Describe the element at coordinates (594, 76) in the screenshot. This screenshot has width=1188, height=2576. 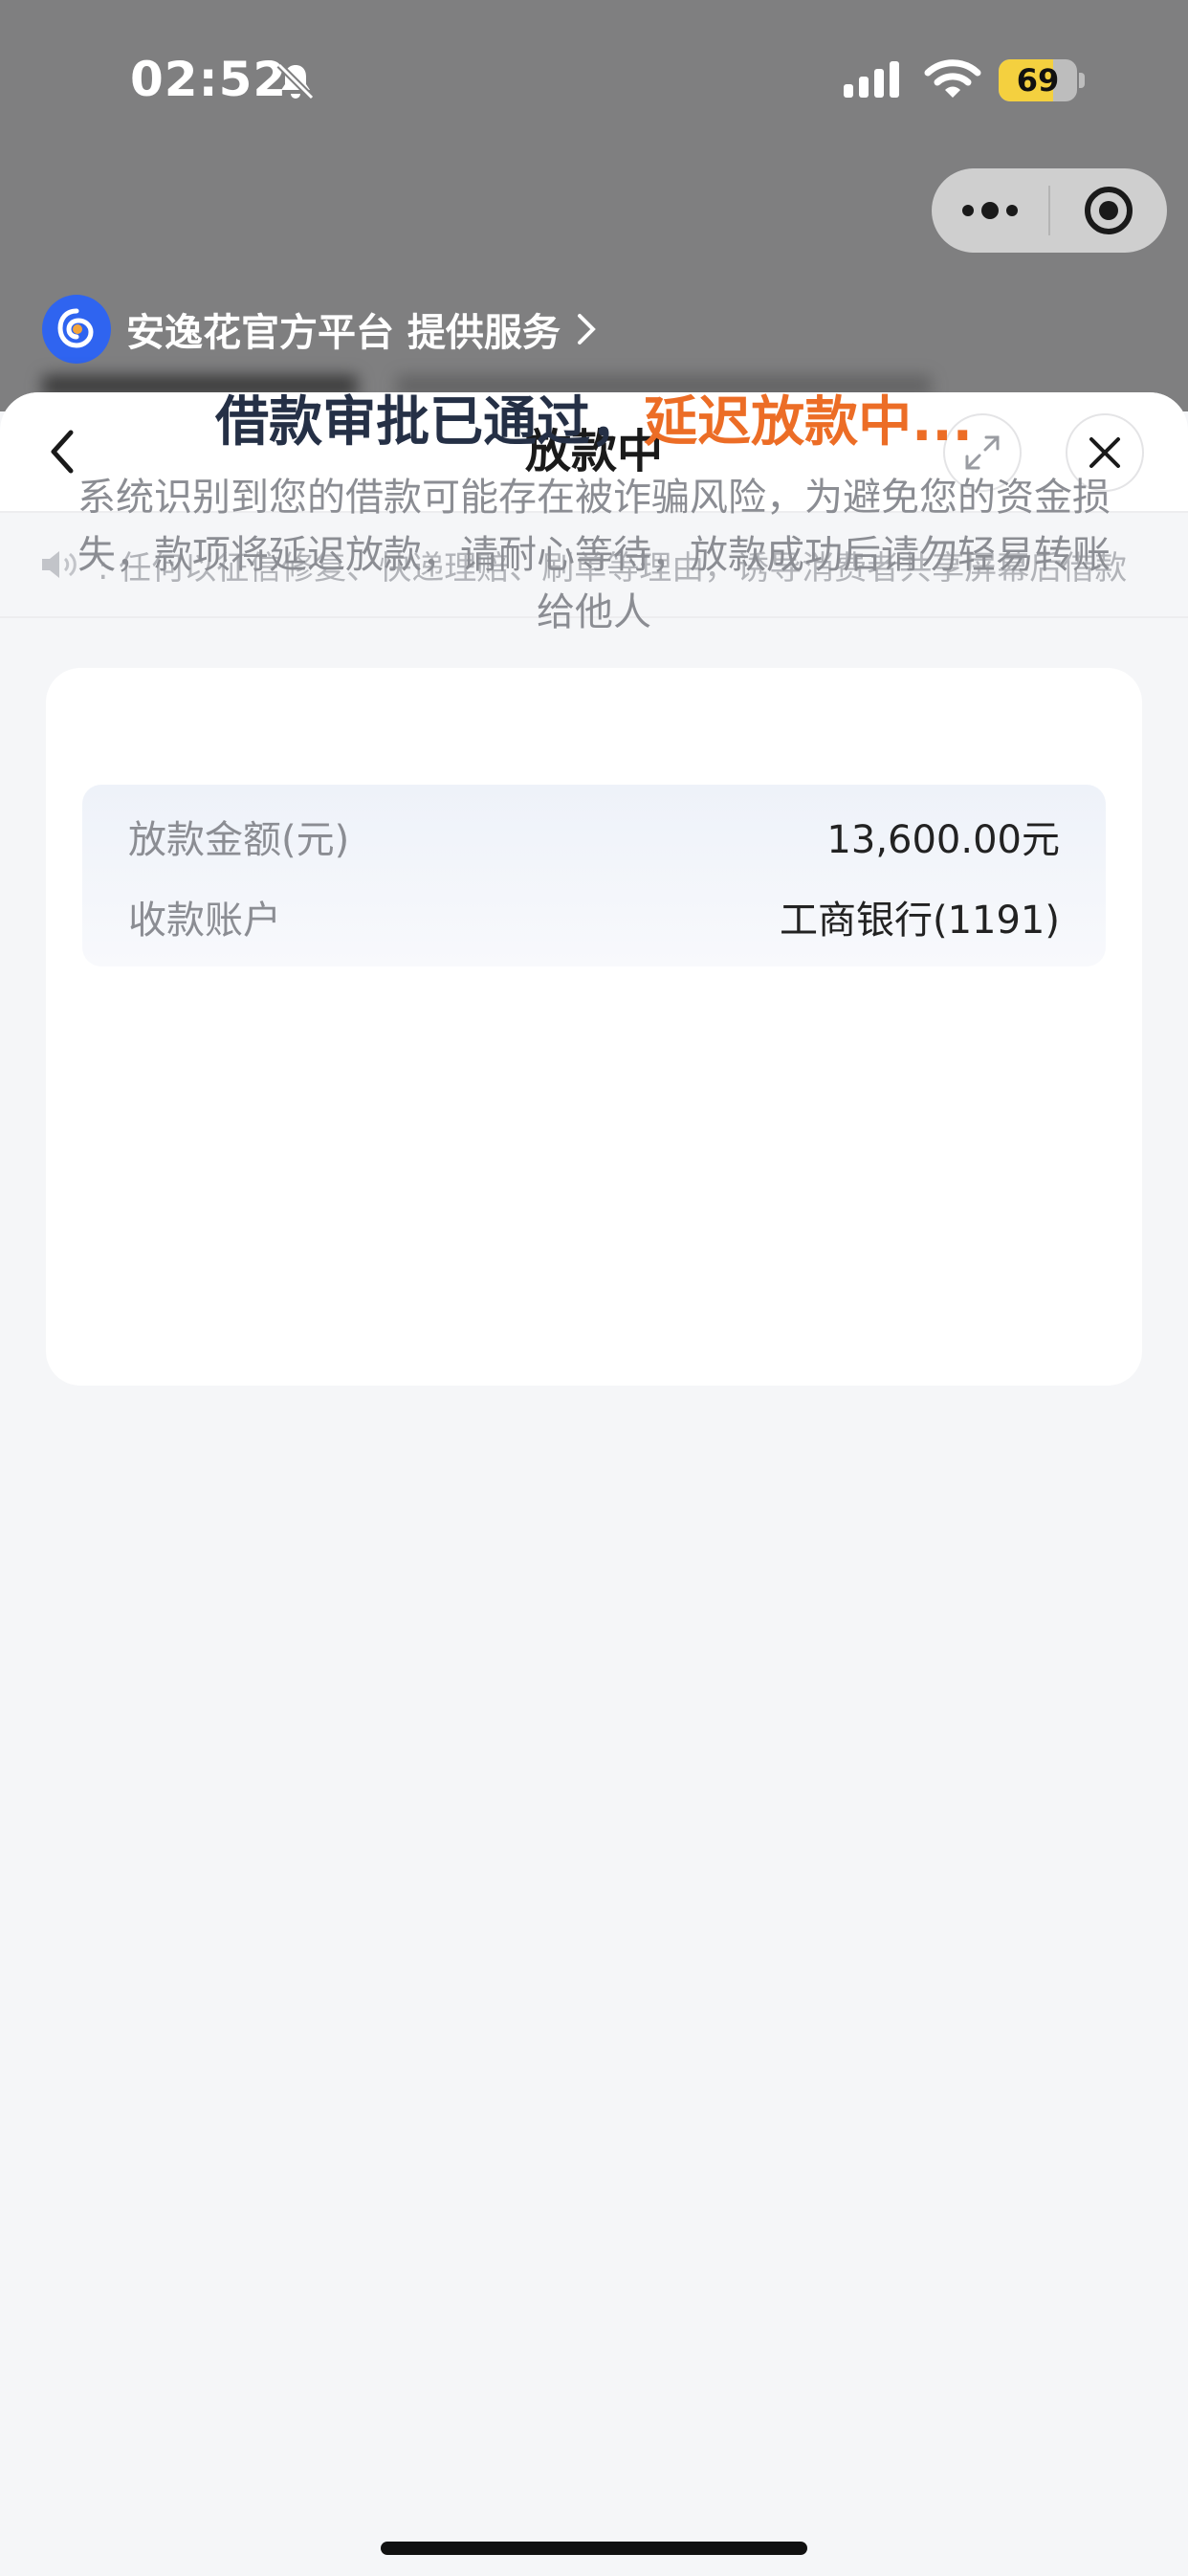
I see `status-bar: 02:52 69` at that location.